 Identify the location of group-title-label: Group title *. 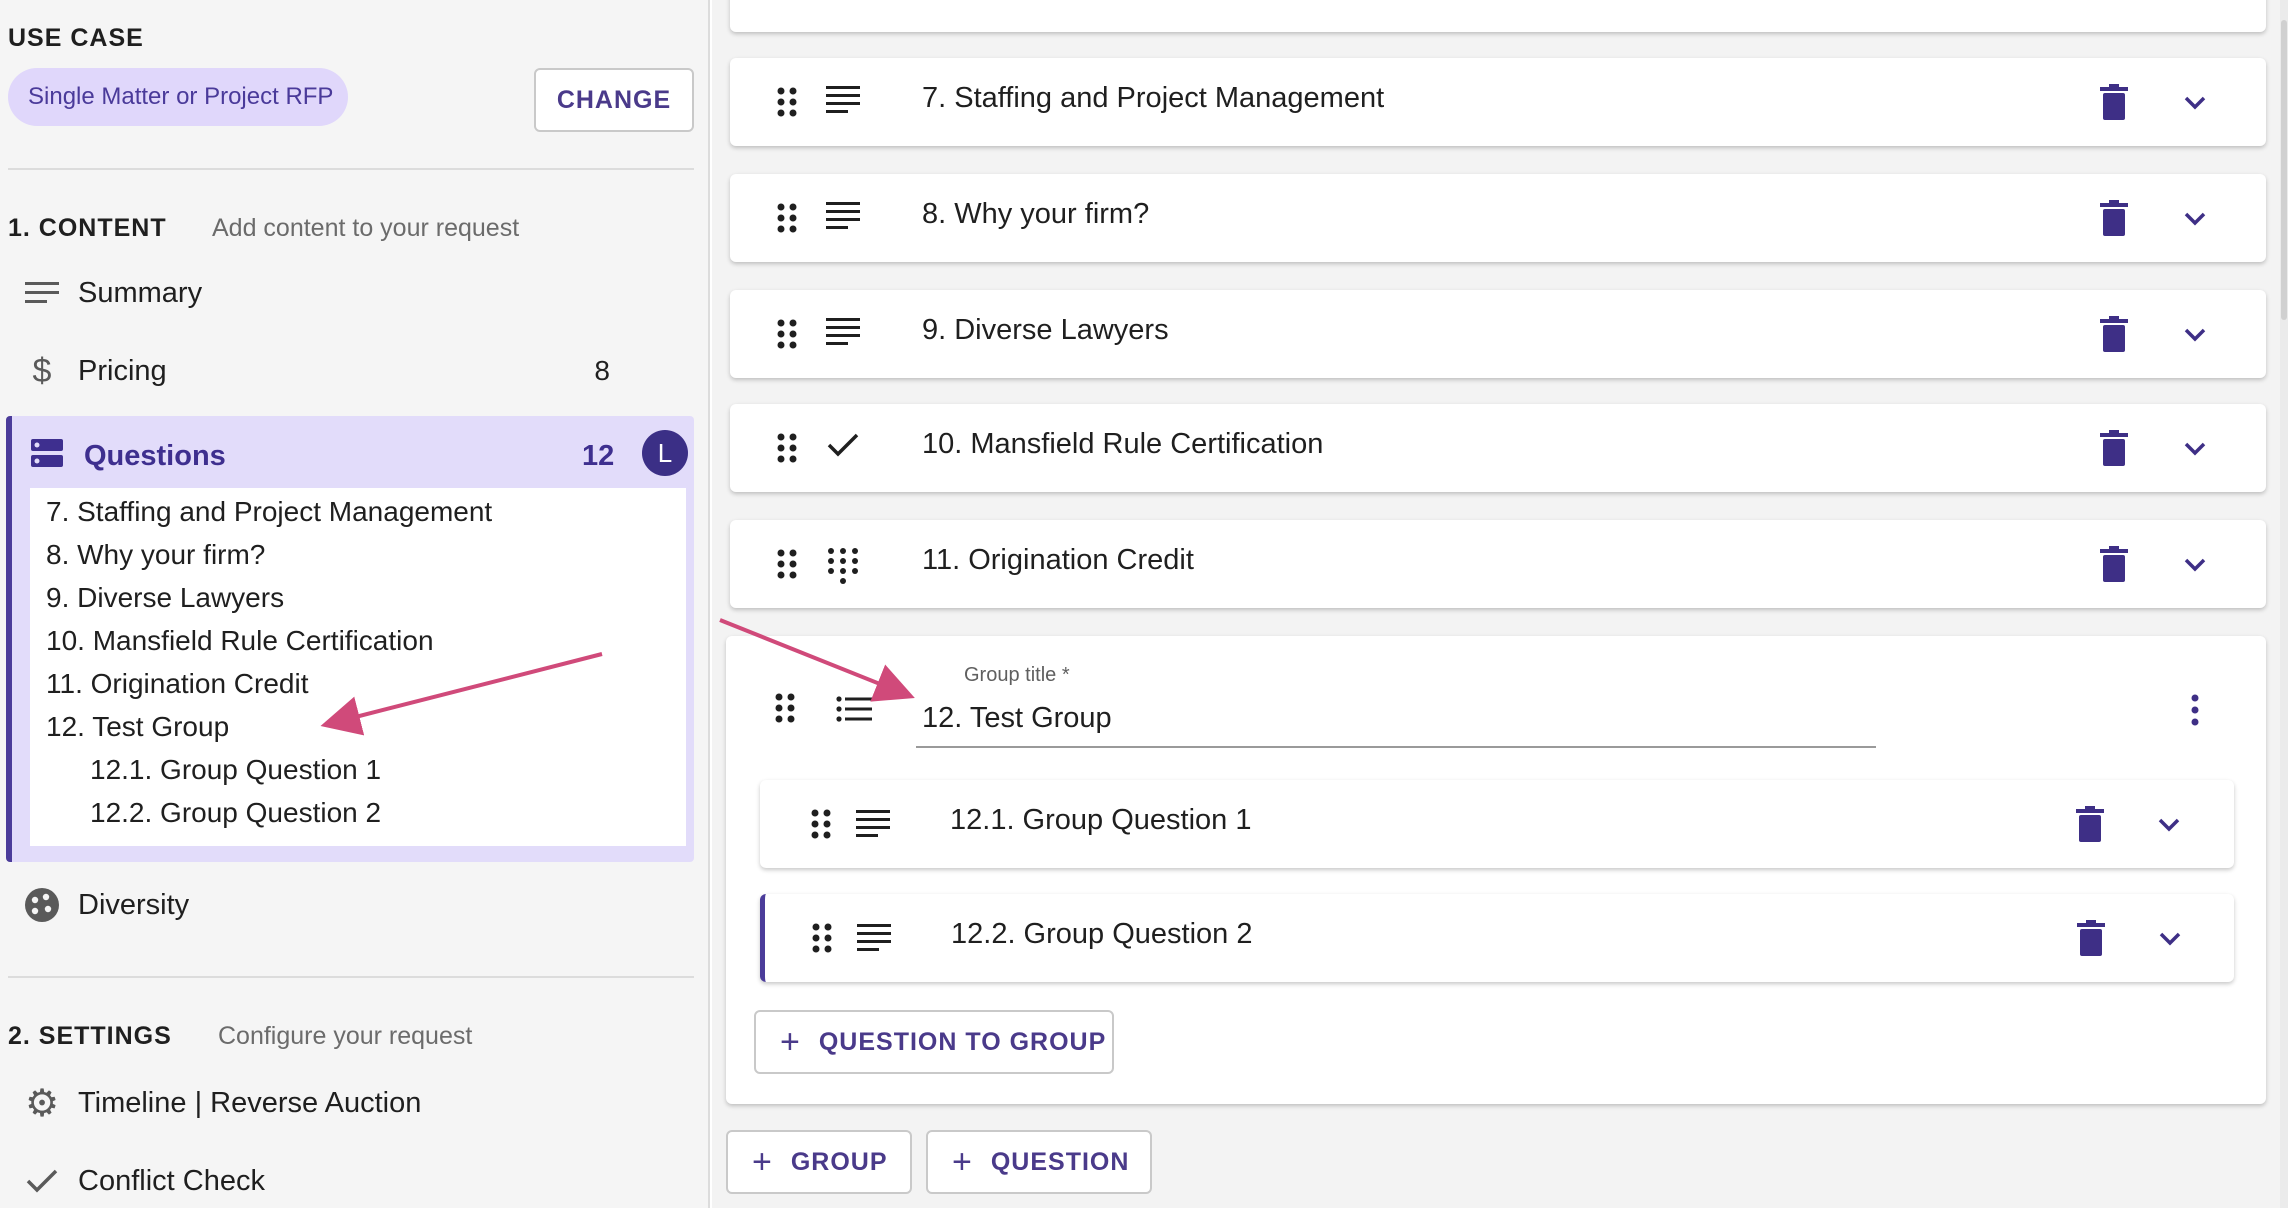
(1017, 675).